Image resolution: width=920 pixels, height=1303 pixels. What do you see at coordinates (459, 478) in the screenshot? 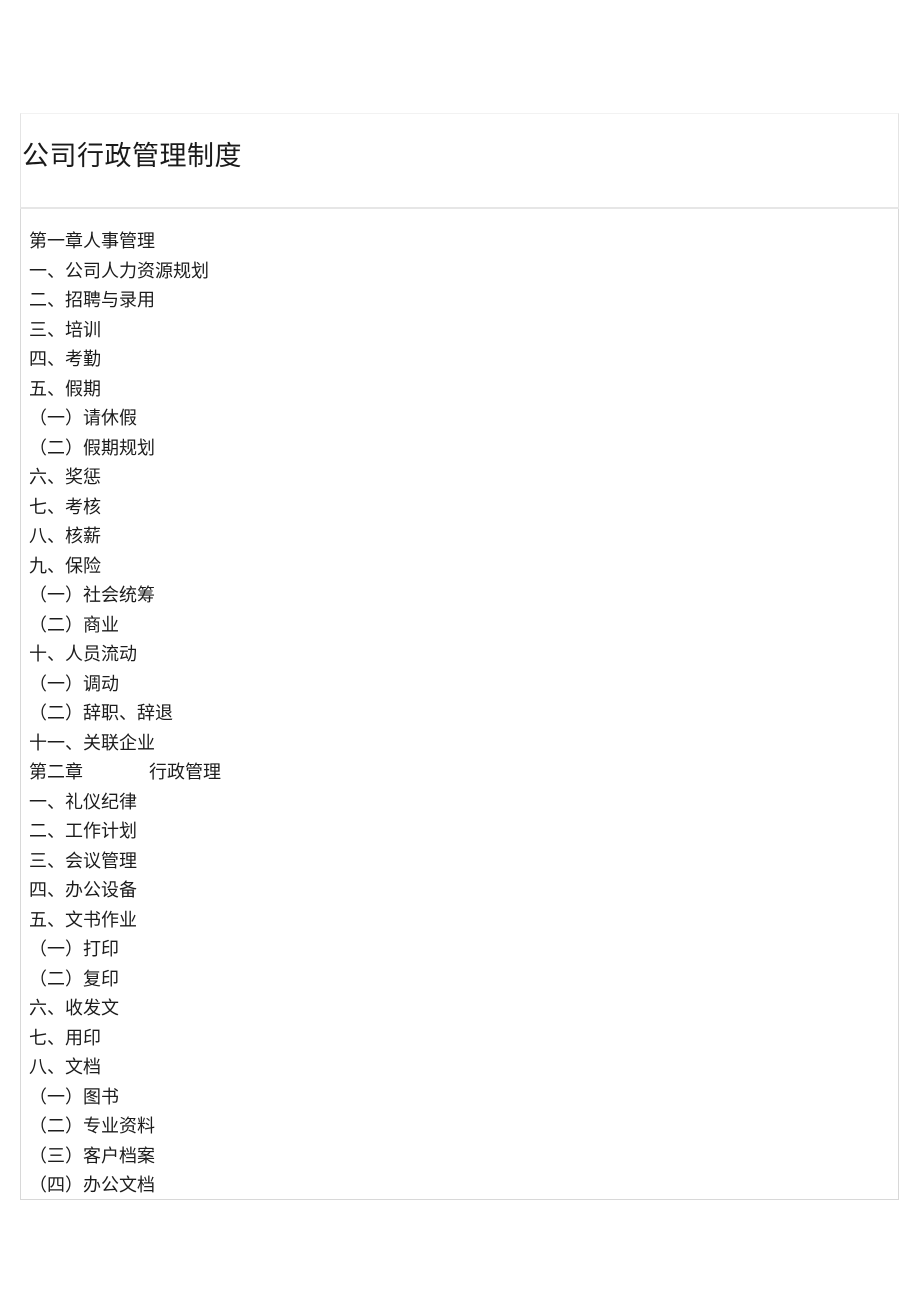
I see `toc-line: 六、奖惩` at bounding box center [459, 478].